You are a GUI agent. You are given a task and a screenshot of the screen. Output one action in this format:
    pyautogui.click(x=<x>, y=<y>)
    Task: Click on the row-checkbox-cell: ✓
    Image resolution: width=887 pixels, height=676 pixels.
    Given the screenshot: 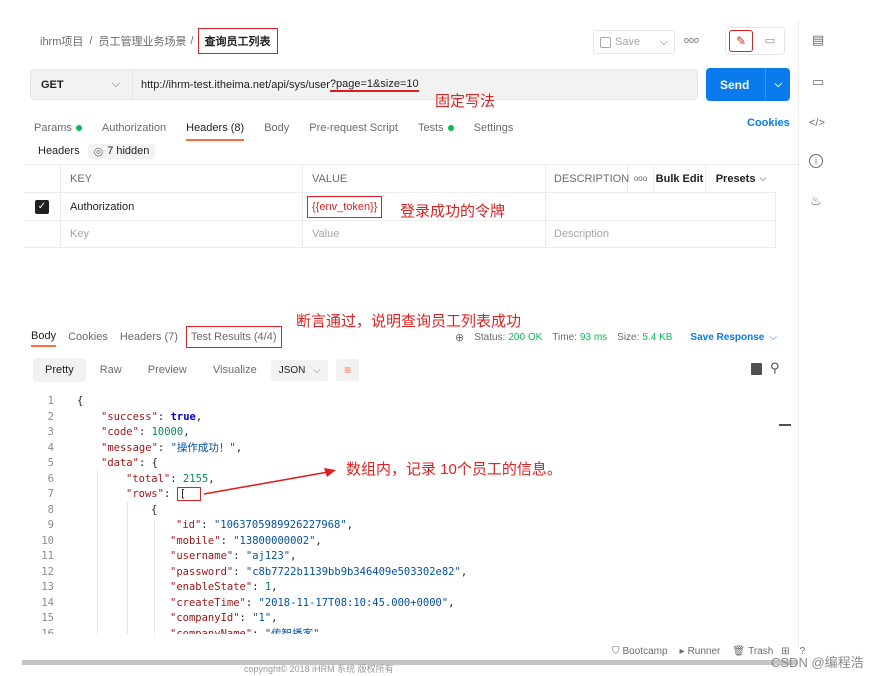 What is the action you would take?
    pyautogui.click(x=42, y=207)
    